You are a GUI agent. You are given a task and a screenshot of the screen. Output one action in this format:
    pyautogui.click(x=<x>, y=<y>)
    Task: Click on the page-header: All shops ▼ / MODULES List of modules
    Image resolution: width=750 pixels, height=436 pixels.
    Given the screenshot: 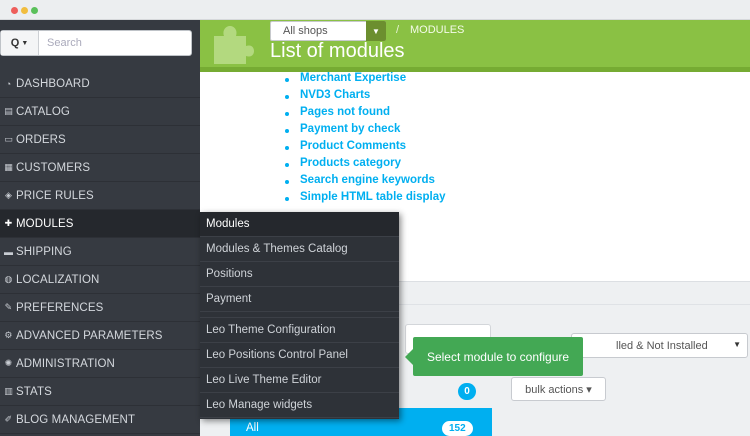 What is the action you would take?
    pyautogui.click(x=475, y=45)
    